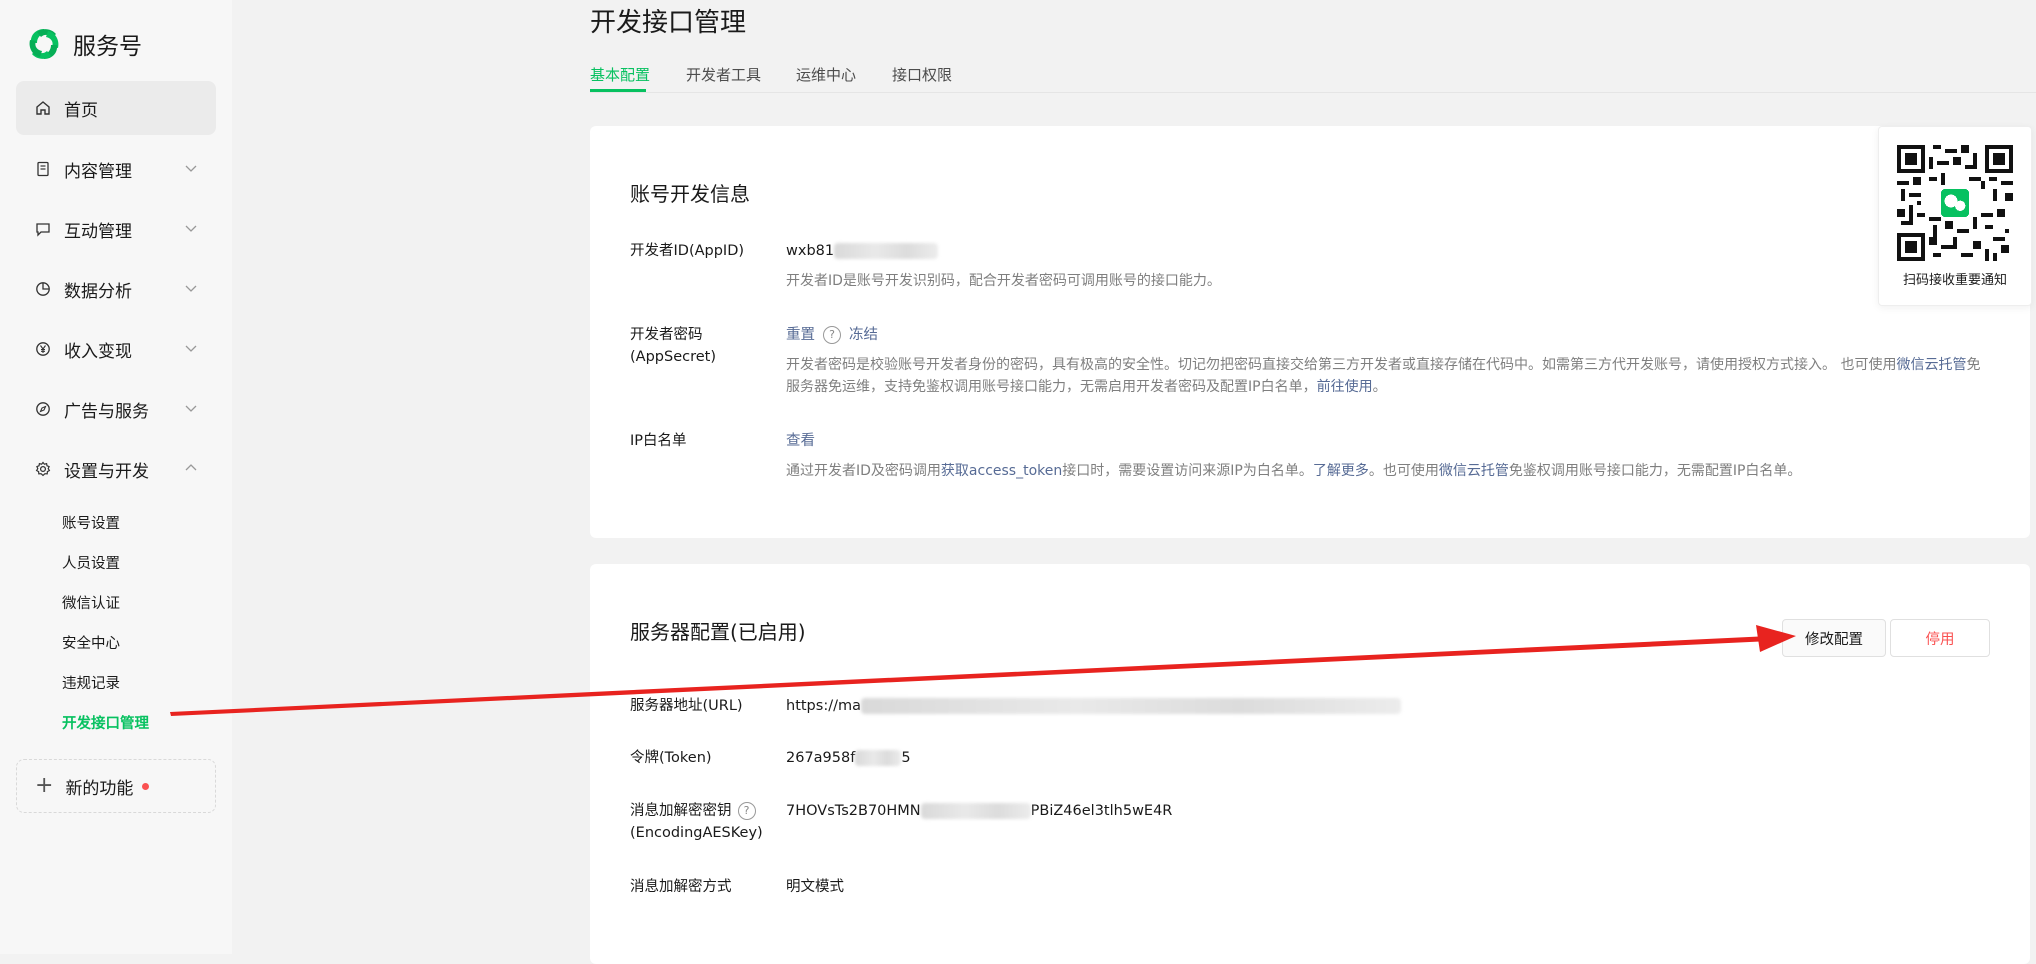 The width and height of the screenshot is (2036, 964). Describe the element at coordinates (863, 335) in the screenshot. I see `freeze-secret-link: 冻结` at that location.